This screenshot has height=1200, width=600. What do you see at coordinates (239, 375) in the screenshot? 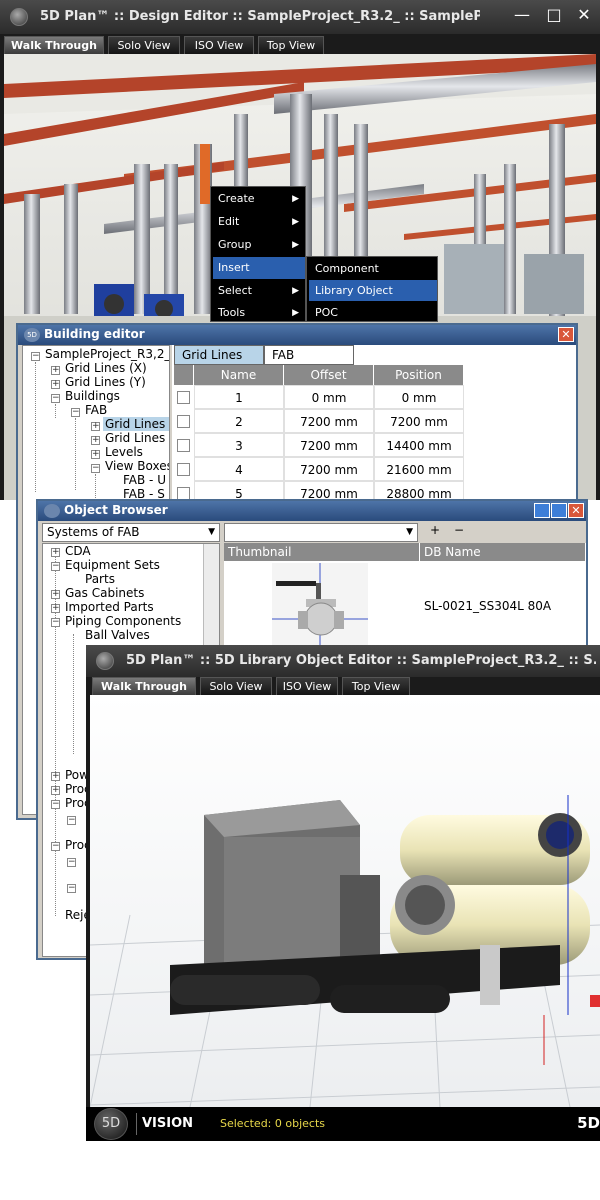
I see `column-header-name: Name` at bounding box center [239, 375].